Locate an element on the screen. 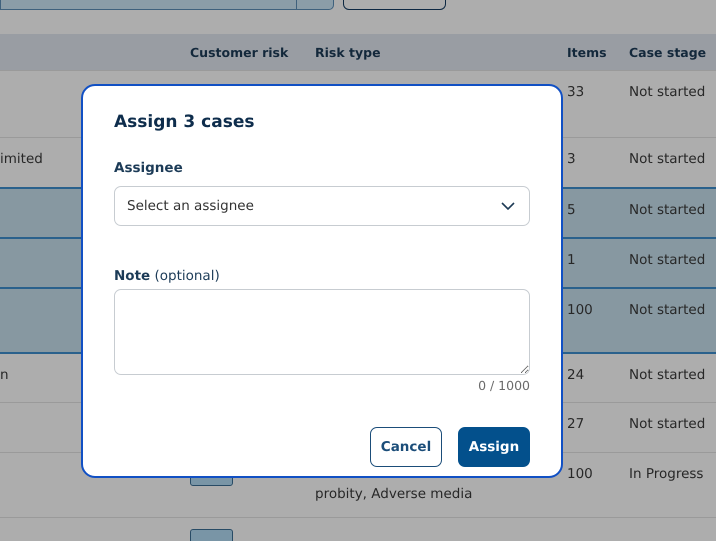  column-header: Risk type is located at coordinates (348, 52).